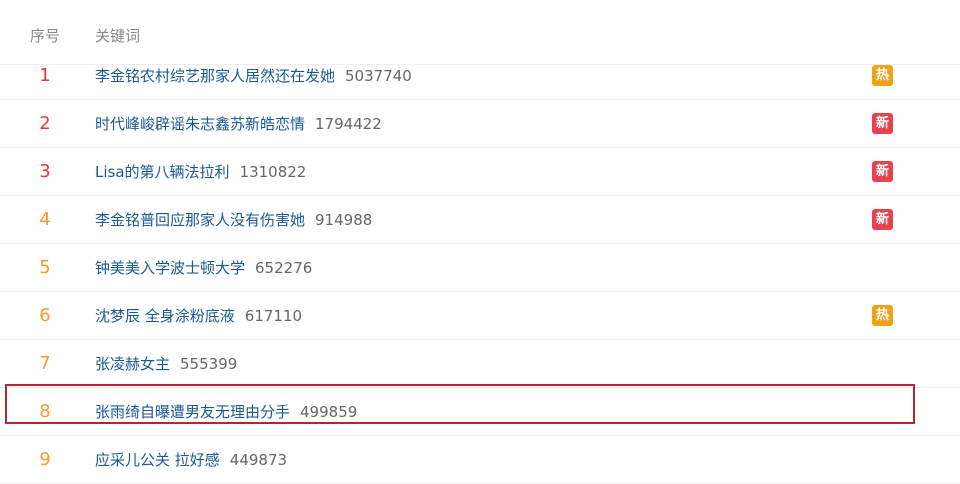 This screenshot has width=960, height=484. I want to click on keyword-link: 钟美美入学波士顿大学 652276, so click(203, 268).